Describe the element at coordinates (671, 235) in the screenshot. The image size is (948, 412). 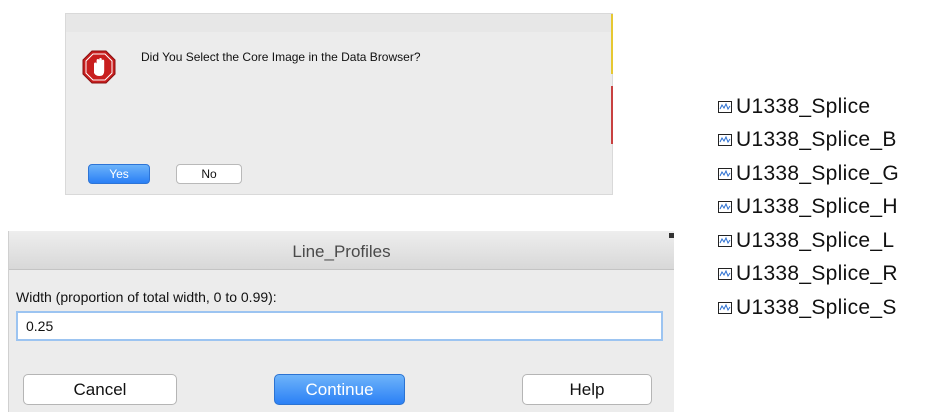
I see `resize-corner` at that location.